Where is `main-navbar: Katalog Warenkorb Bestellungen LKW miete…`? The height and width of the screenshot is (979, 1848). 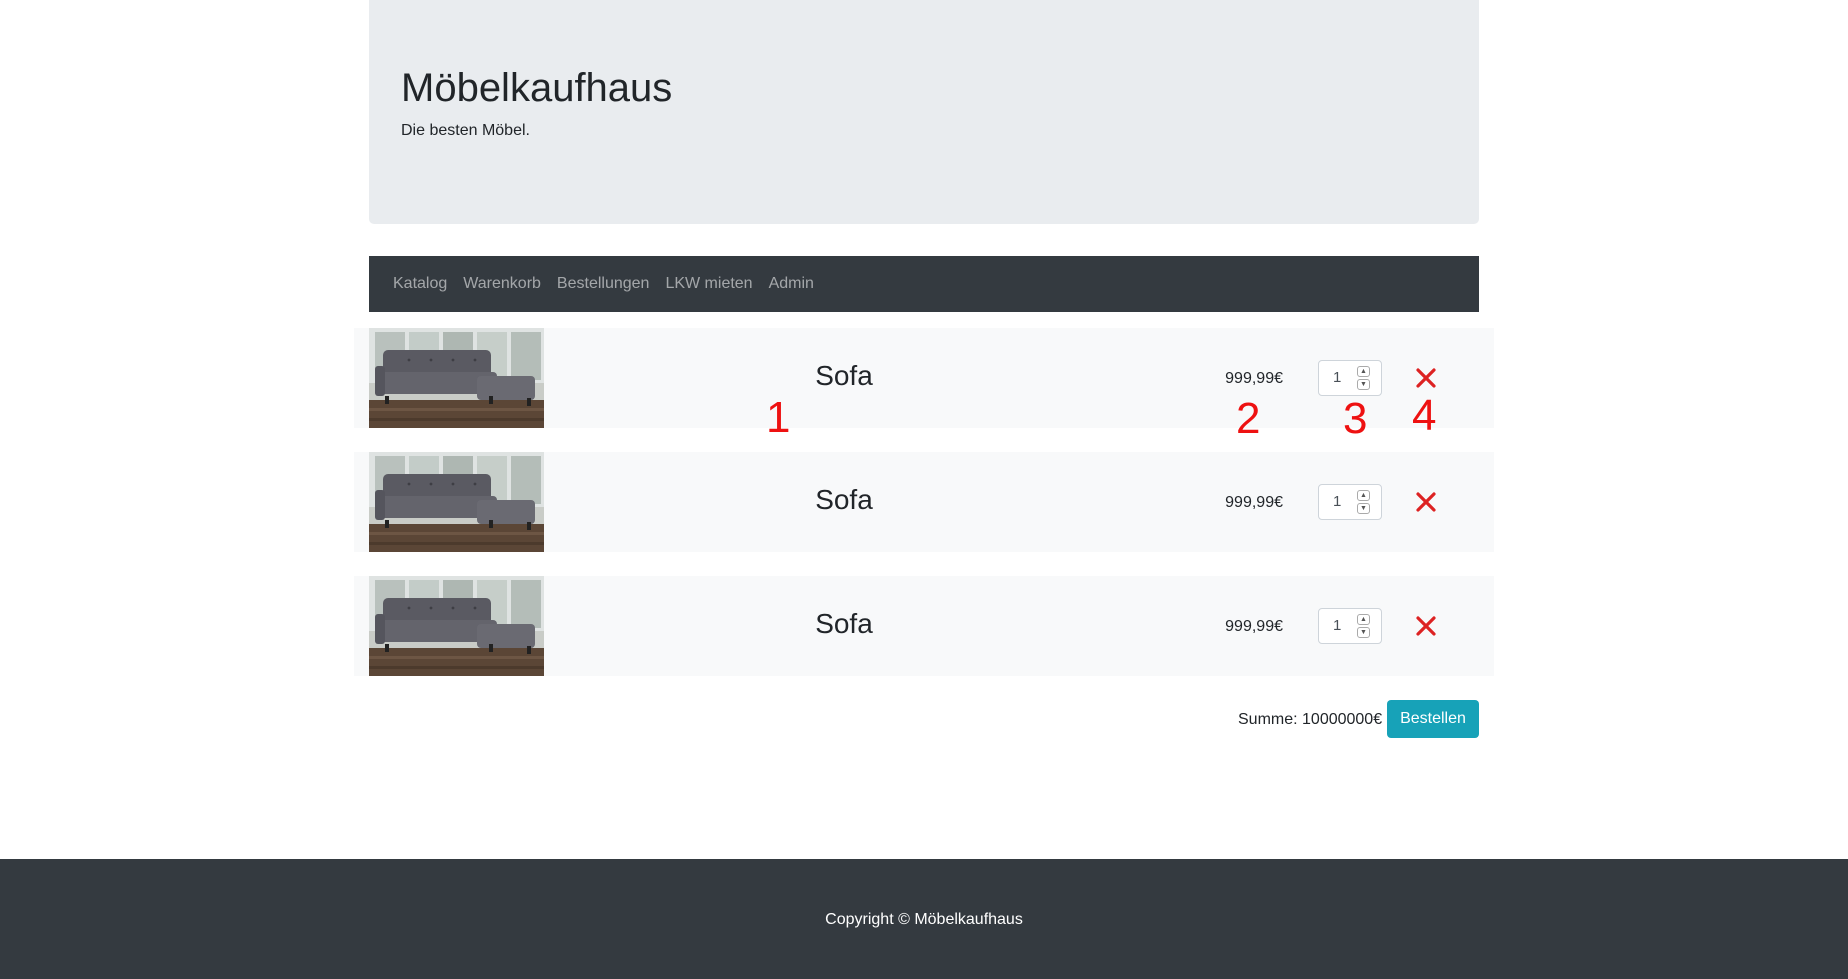
main-navbar: Katalog Warenkorb Bestellungen LKW miete… is located at coordinates (924, 284).